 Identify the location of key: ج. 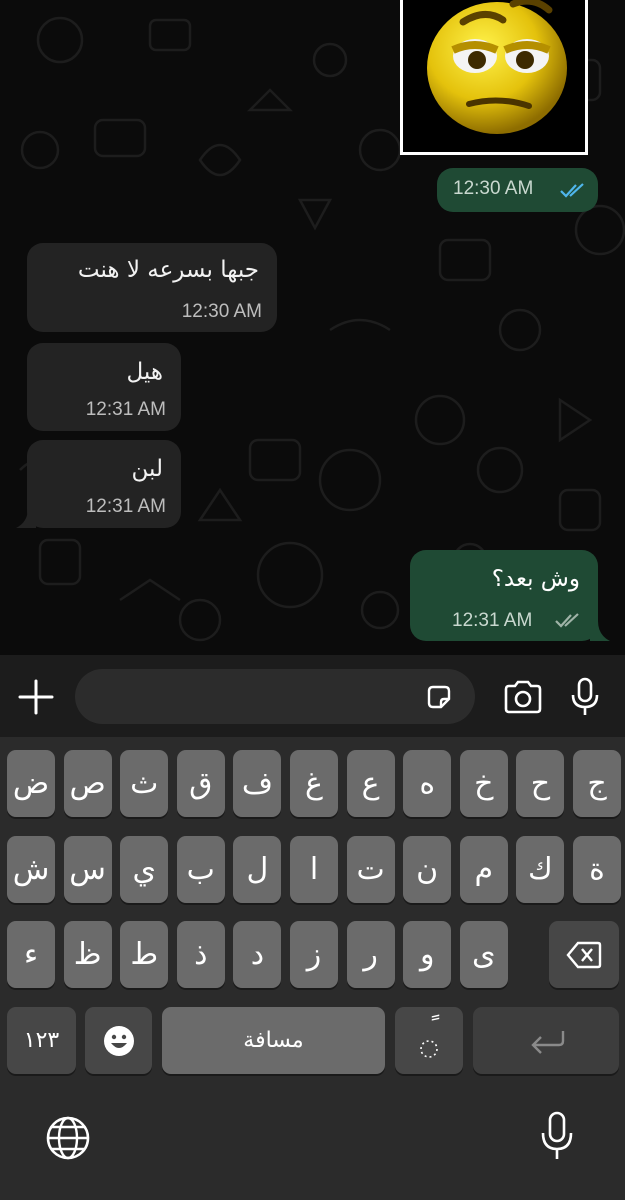
(597, 783).